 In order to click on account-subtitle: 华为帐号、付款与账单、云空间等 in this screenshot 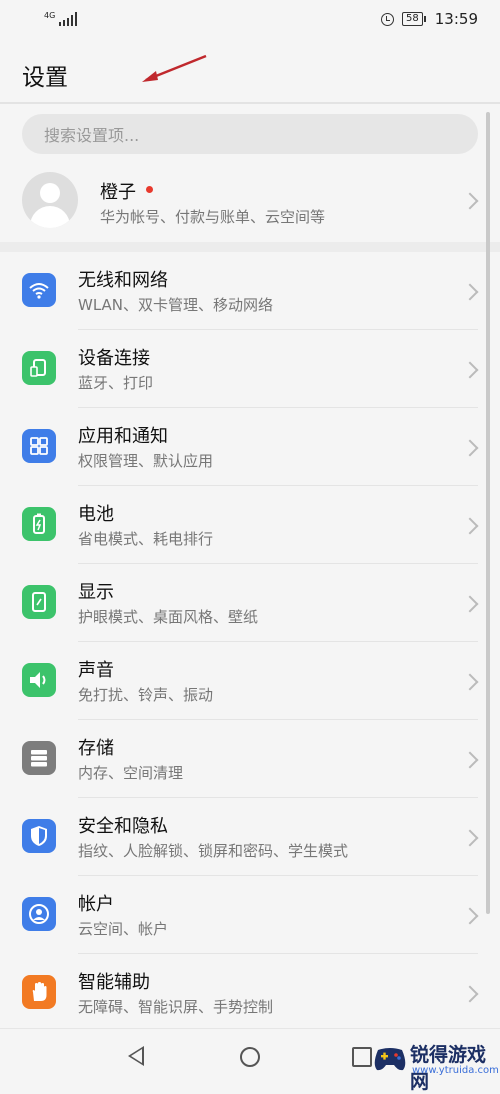, I will do `click(213, 217)`.